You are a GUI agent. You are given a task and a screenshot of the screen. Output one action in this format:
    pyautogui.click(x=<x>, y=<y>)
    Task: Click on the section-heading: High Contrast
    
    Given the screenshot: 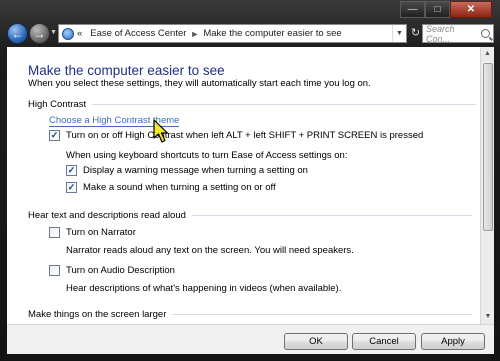 What is the action you would take?
    pyautogui.click(x=57, y=104)
    